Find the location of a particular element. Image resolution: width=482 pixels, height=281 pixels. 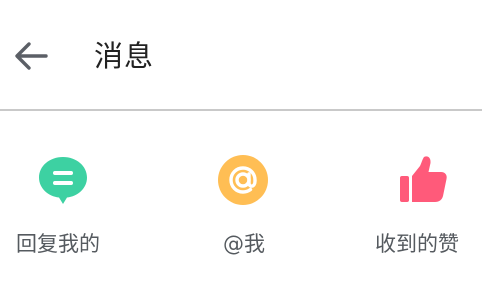

thumbs-up-icon is located at coordinates (423, 179).